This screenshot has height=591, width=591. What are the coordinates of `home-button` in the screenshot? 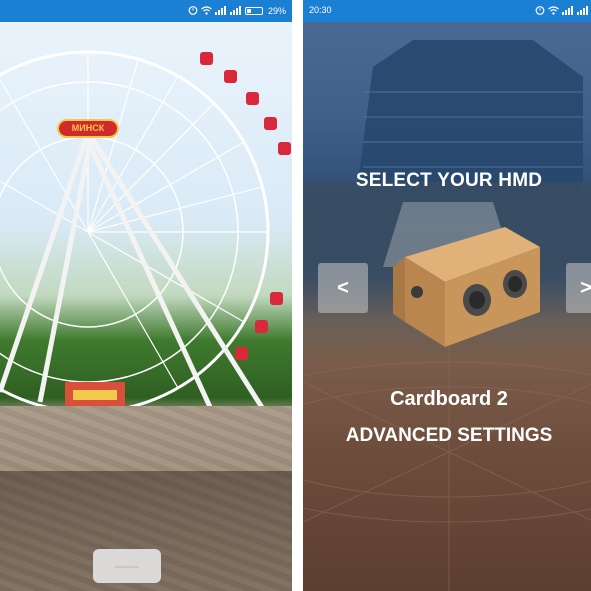 It's located at (127, 566).